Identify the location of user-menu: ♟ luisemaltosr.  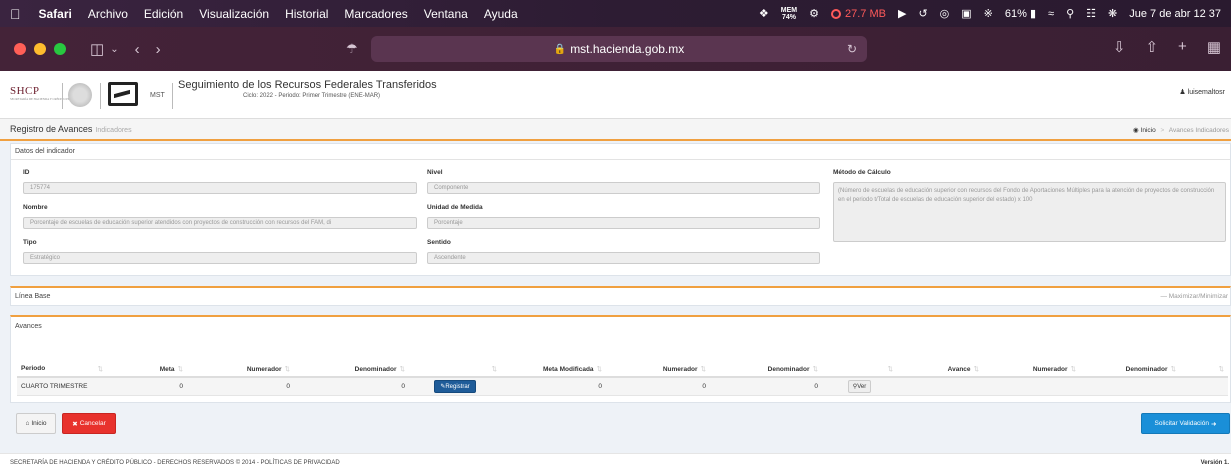
(1202, 92).